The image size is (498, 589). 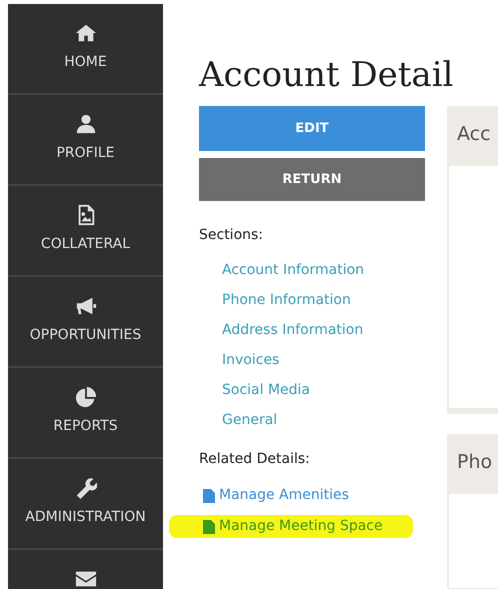 What do you see at coordinates (475, 462) in the screenshot?
I see `panel-title: Pho` at bounding box center [475, 462].